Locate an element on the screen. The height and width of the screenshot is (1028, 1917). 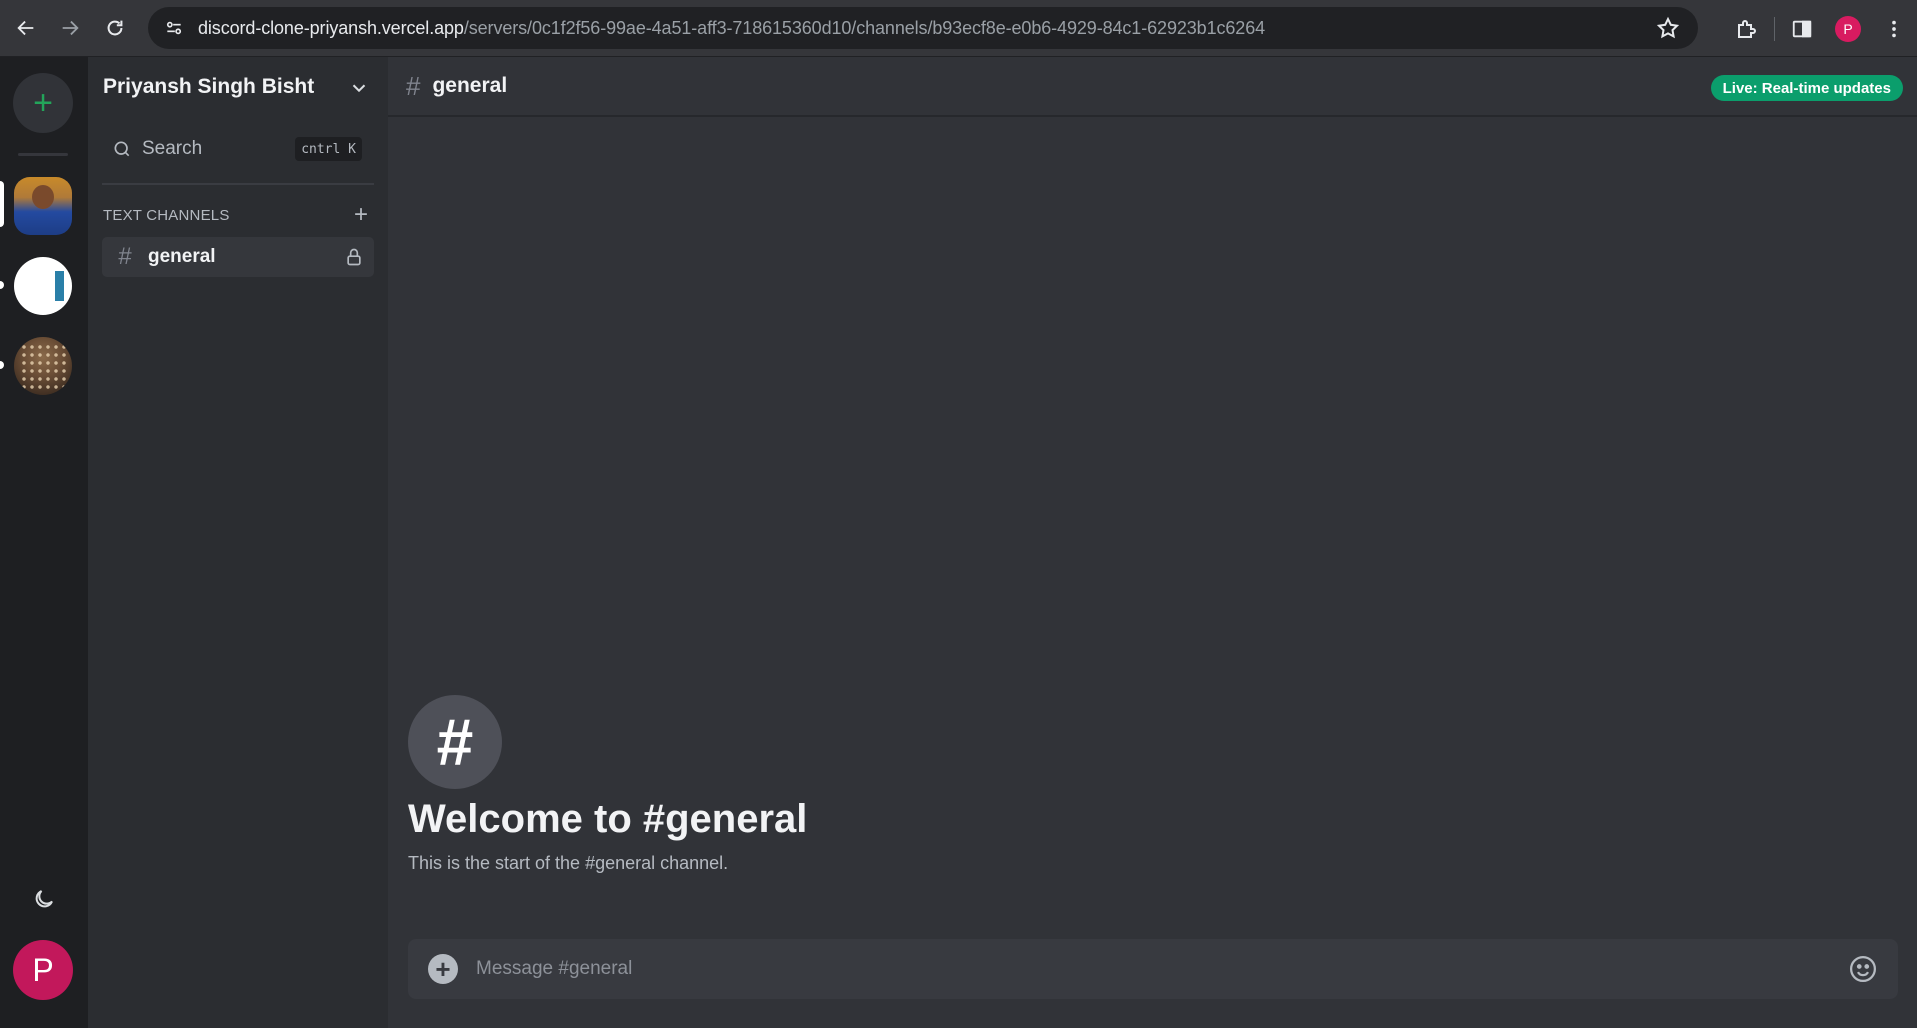
plus-icon: + is located at coordinates (43, 102).